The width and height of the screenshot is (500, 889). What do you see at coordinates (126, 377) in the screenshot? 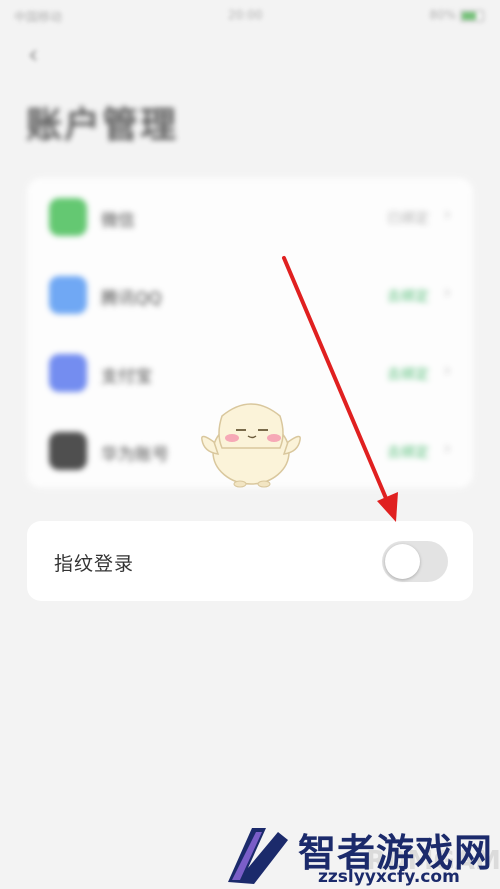
I see `account-label: 支付宝` at bounding box center [126, 377].